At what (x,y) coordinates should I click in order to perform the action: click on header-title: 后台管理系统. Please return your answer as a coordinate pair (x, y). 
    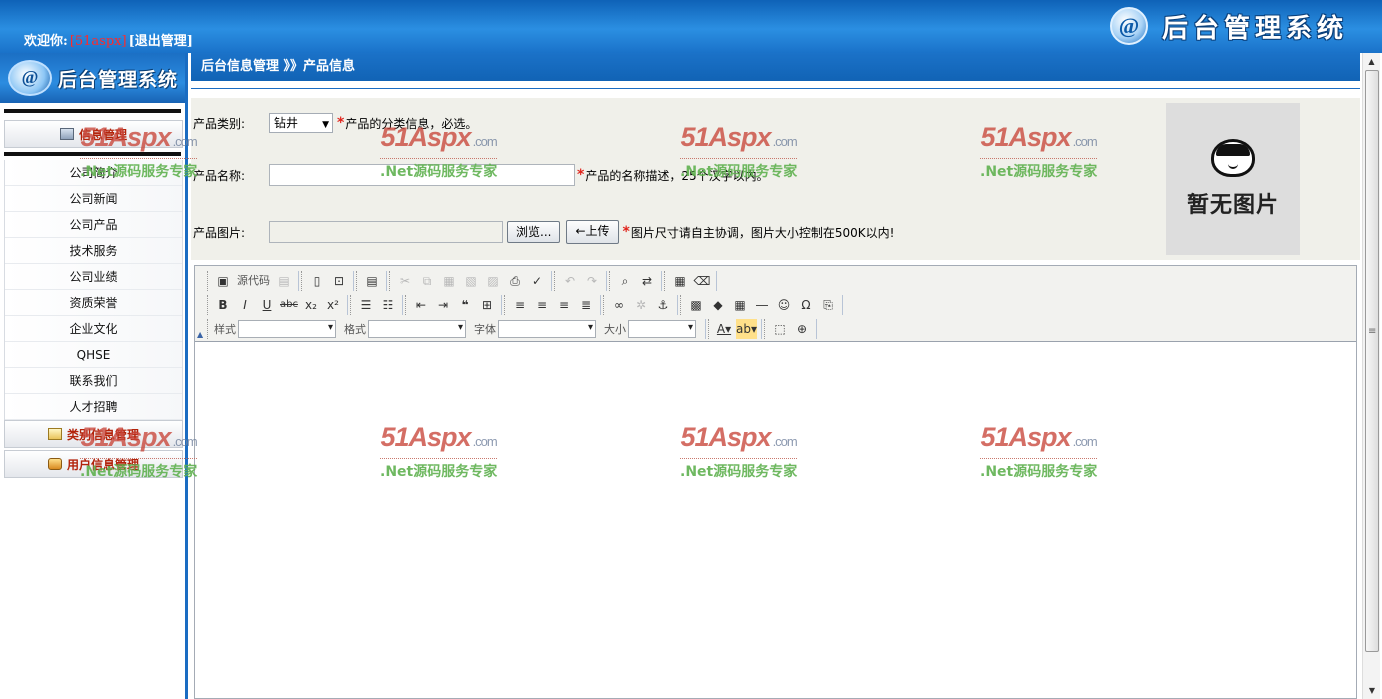
    Looking at the image, I should click on (1254, 28).